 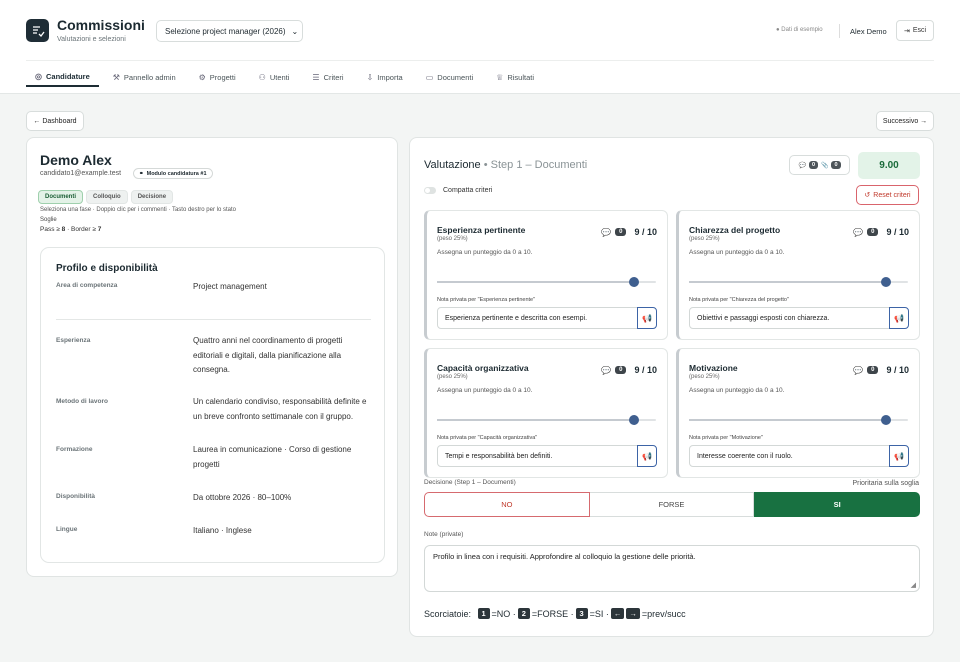 What do you see at coordinates (444, 534) in the screenshot?
I see `notes-label: Note (private)` at bounding box center [444, 534].